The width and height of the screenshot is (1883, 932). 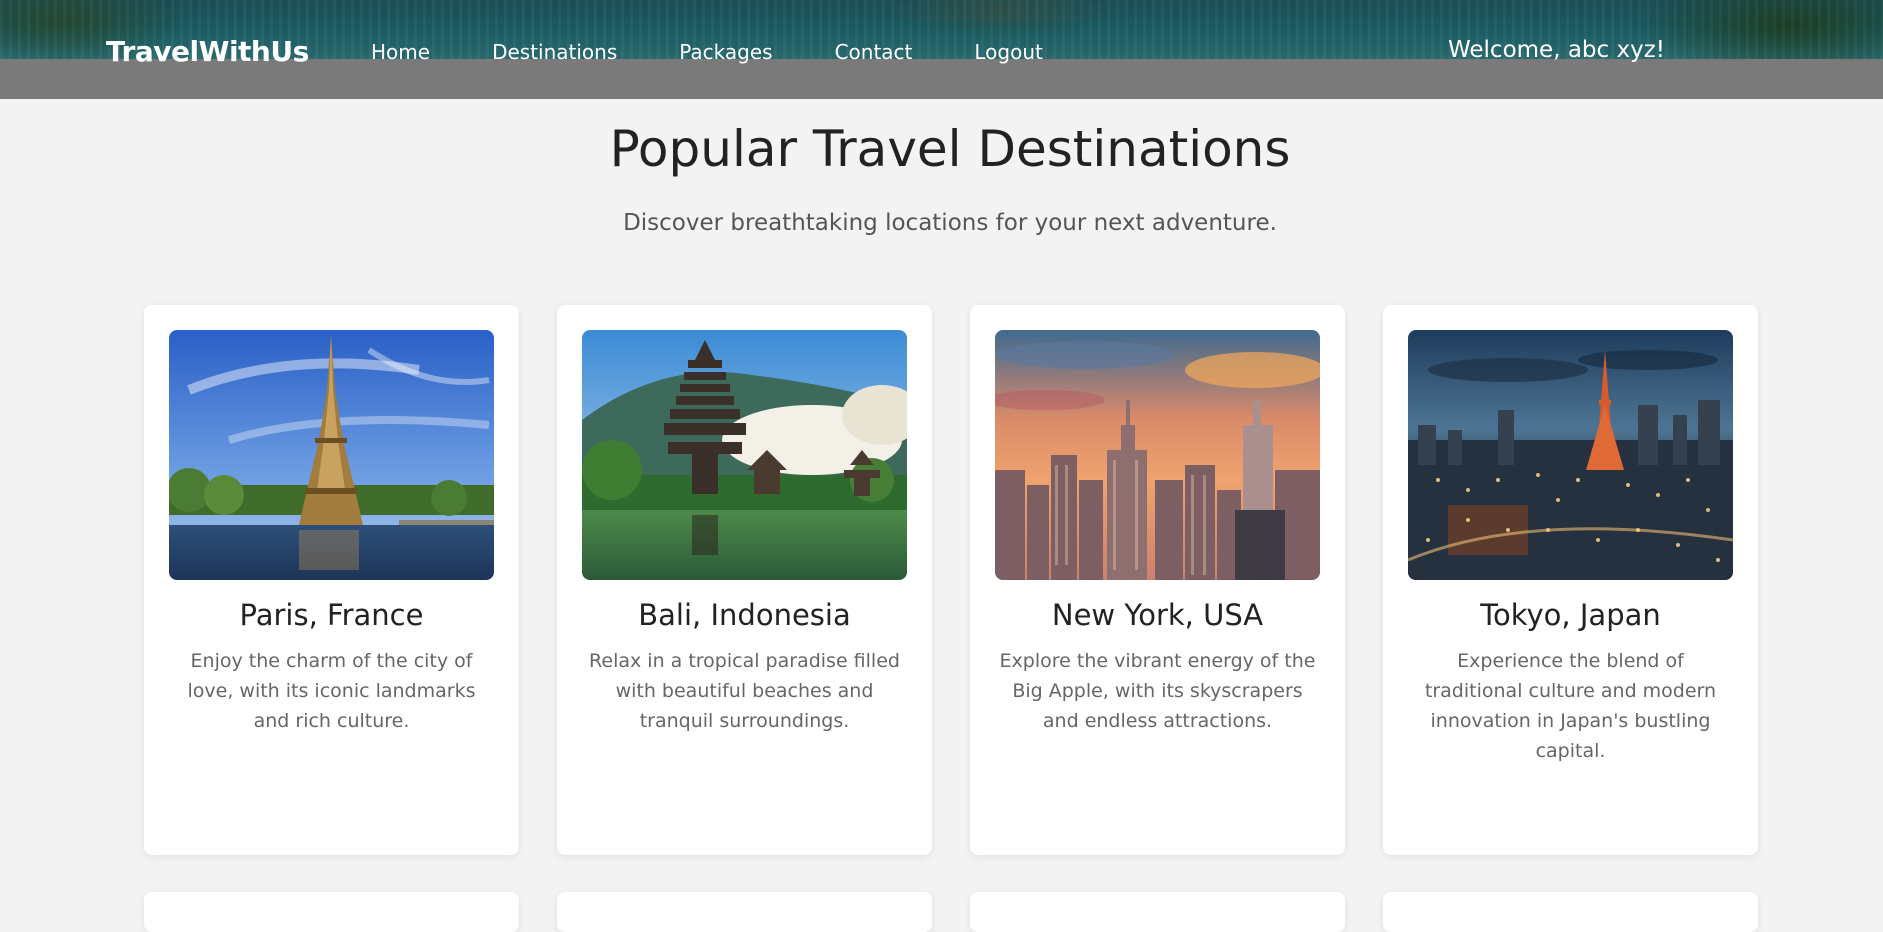 What do you see at coordinates (725, 52) in the screenshot?
I see `nav-packages: Packages` at bounding box center [725, 52].